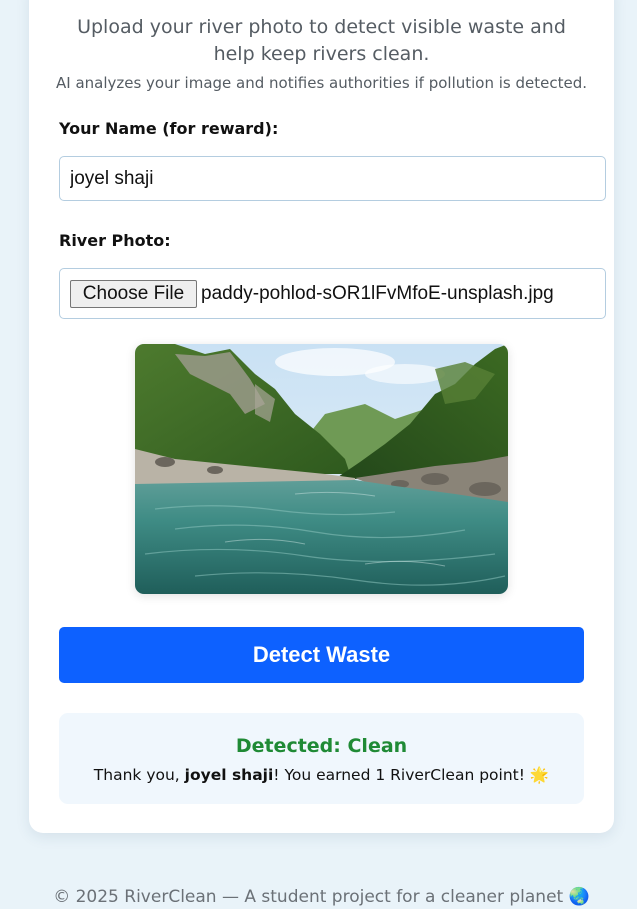 The width and height of the screenshot is (637, 909). What do you see at coordinates (229, 775) in the screenshot?
I see `result-user-name: joyel shaji` at bounding box center [229, 775].